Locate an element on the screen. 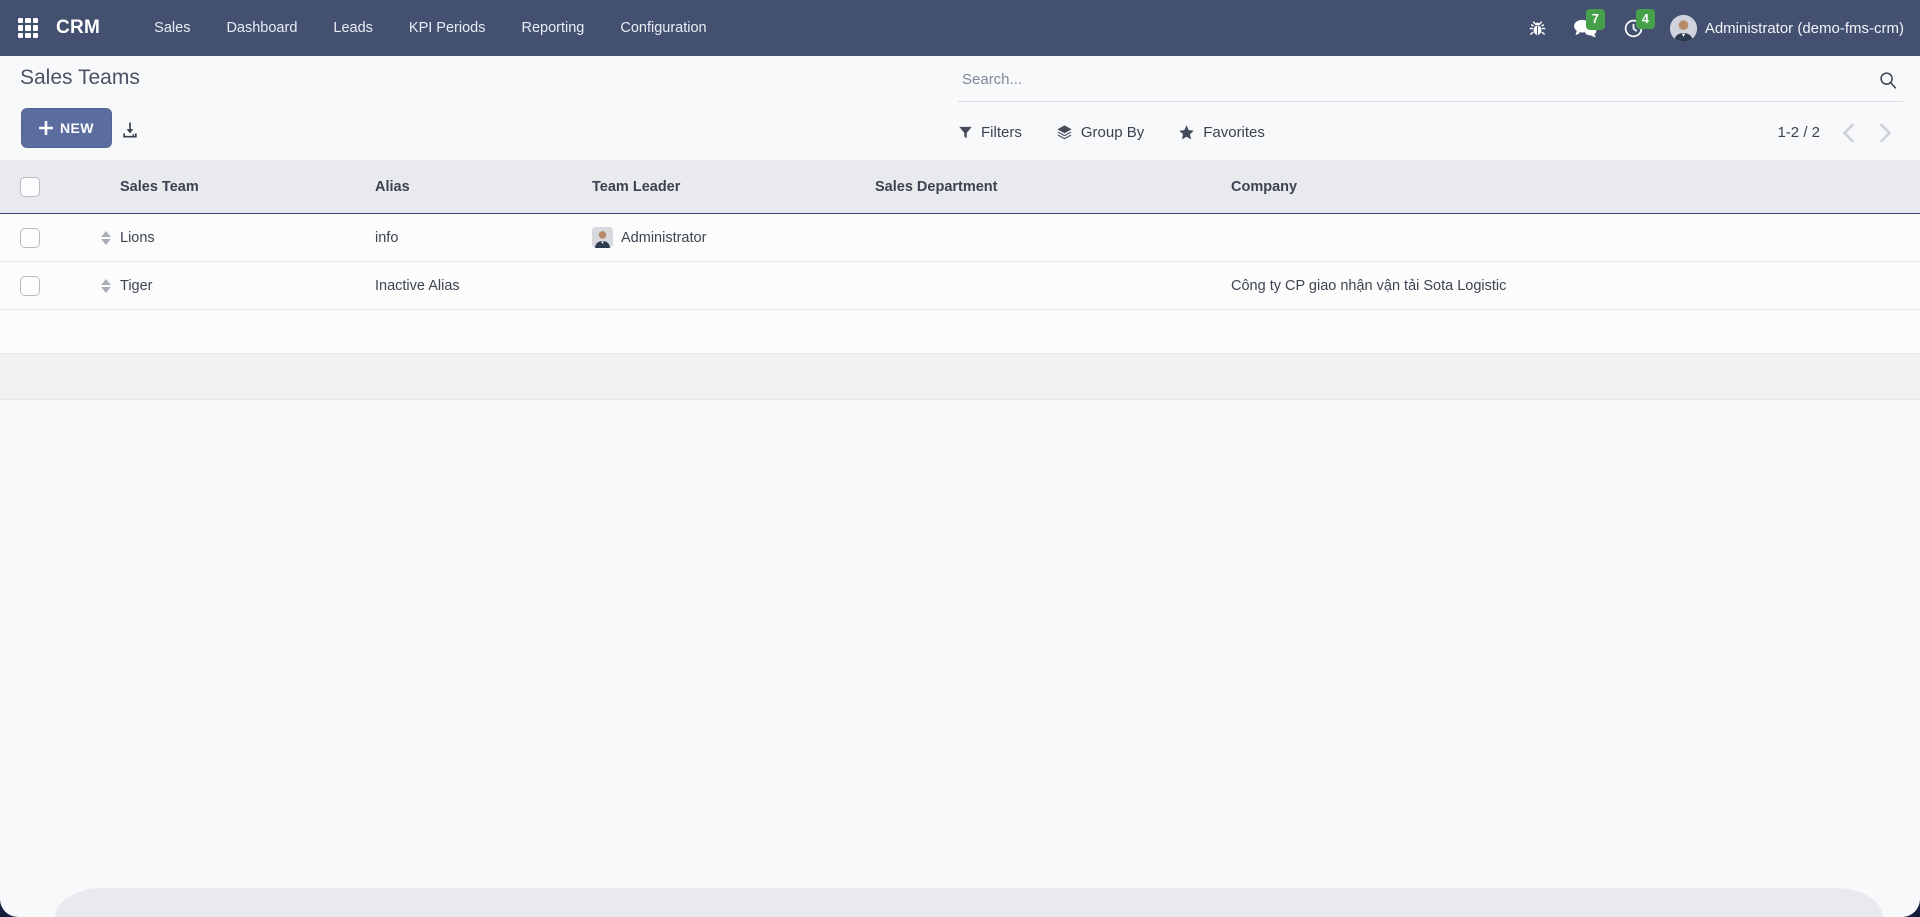  user-menu: Administrator (demo-fms-crm) is located at coordinates (1786, 28).